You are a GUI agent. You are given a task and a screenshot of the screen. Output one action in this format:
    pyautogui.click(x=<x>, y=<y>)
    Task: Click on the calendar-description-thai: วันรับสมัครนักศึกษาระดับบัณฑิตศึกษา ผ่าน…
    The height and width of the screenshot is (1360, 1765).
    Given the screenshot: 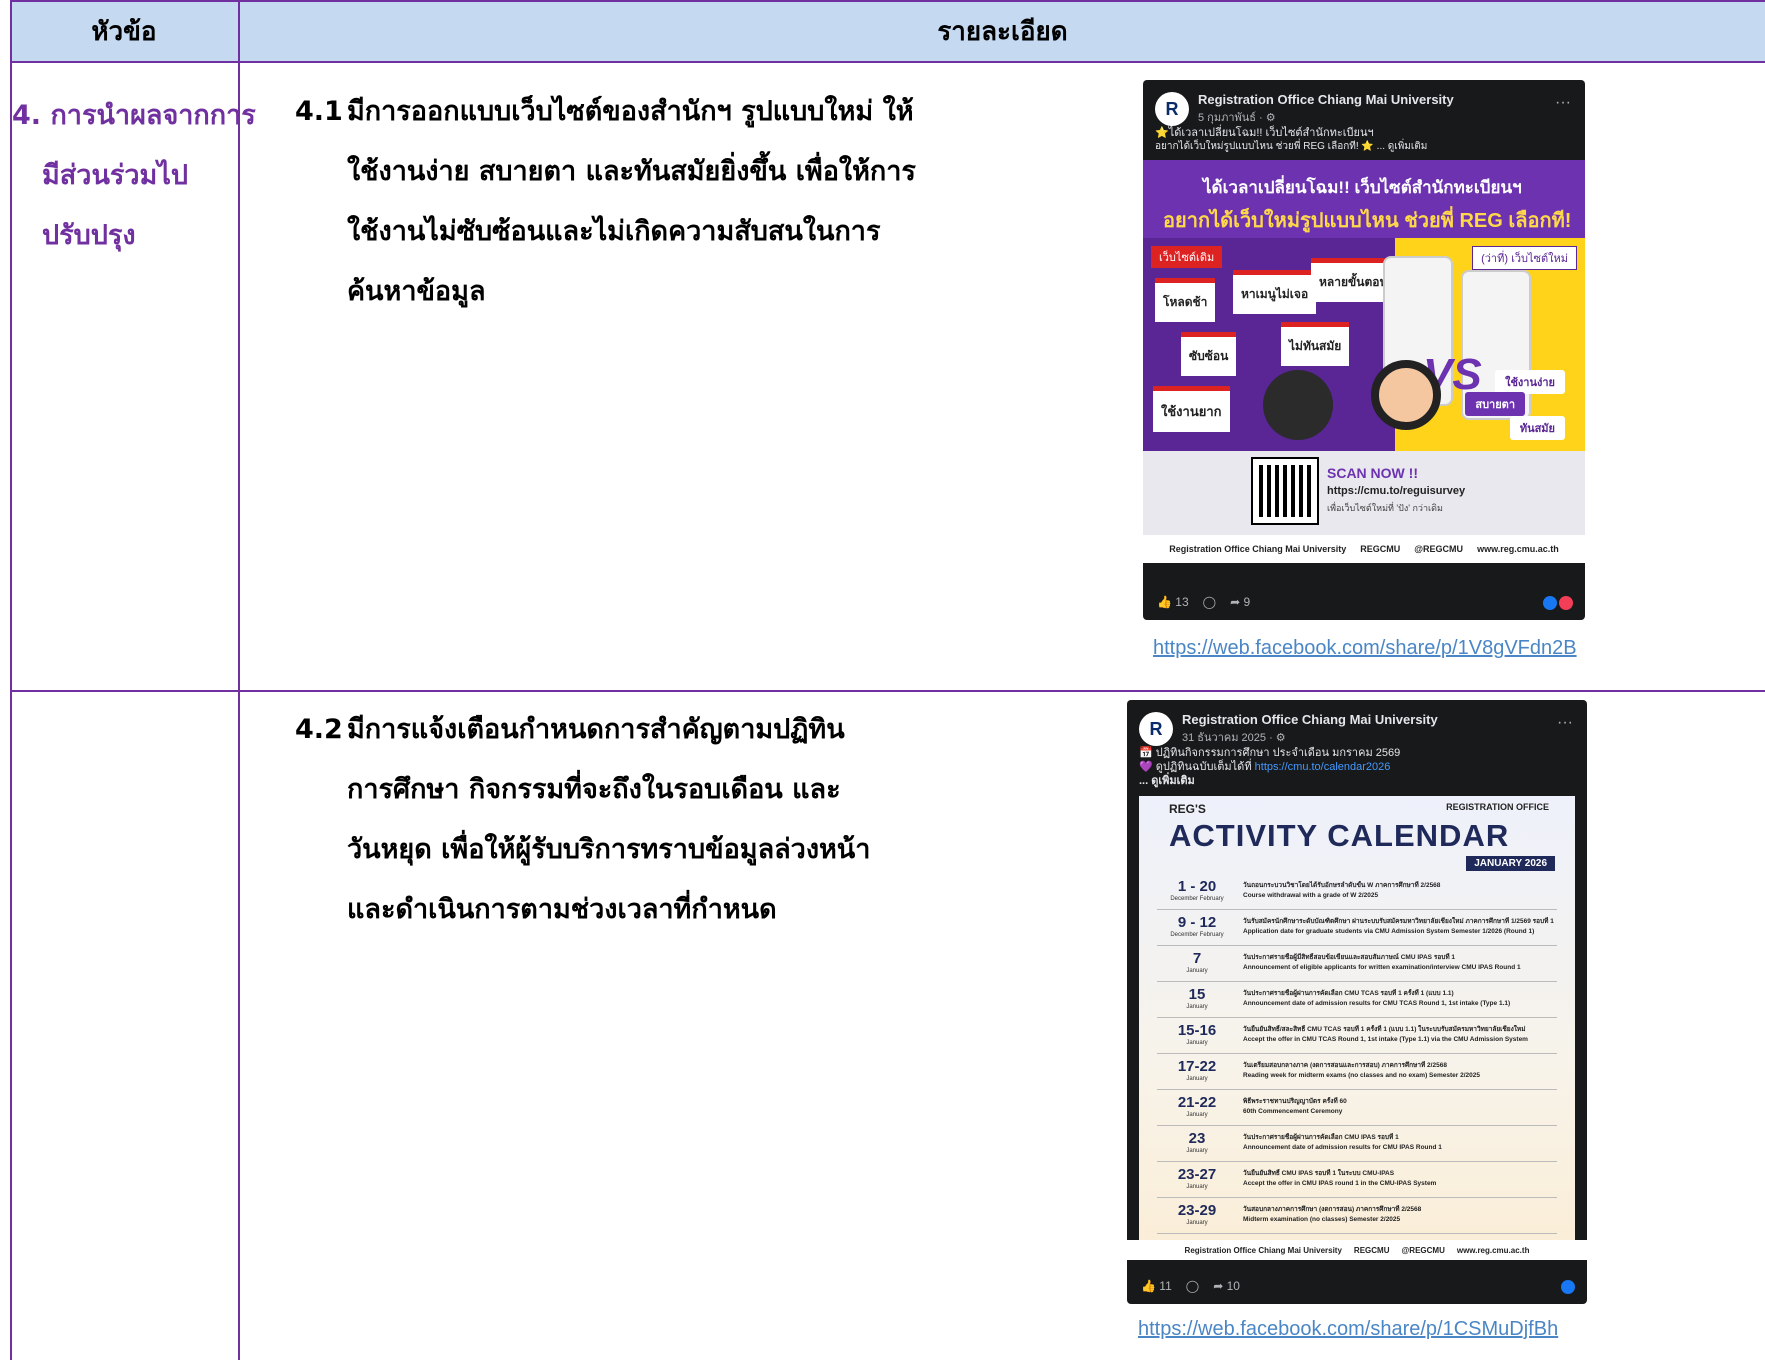 What is the action you would take?
    pyautogui.click(x=1398, y=921)
    